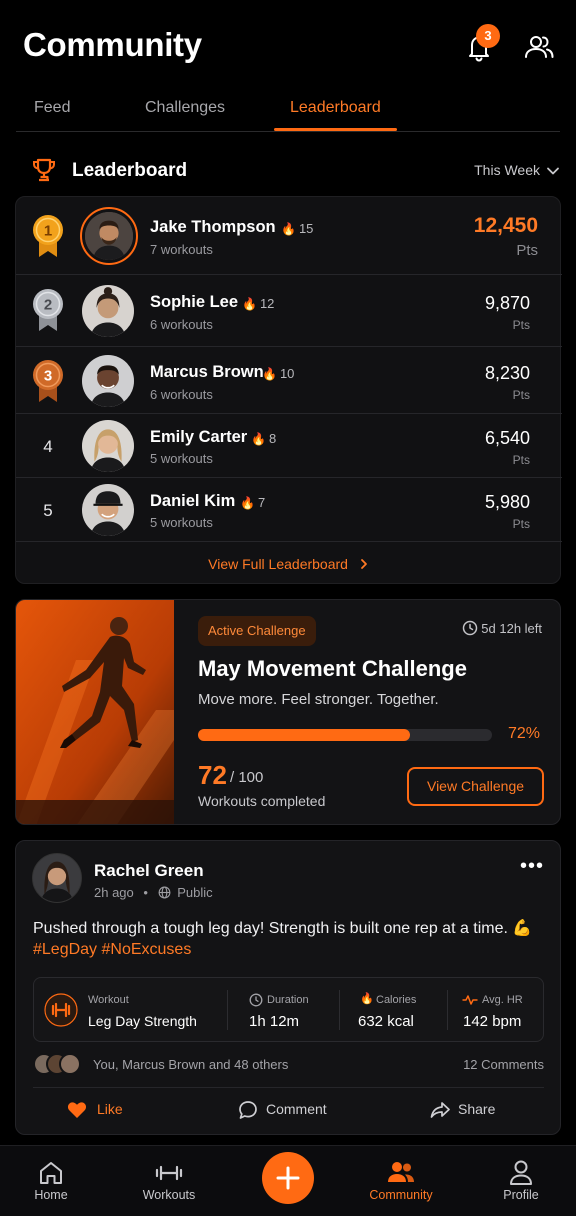 This screenshot has height=1216, width=576. What do you see at coordinates (110, 1109) in the screenshot?
I see `like-button: Like` at bounding box center [110, 1109].